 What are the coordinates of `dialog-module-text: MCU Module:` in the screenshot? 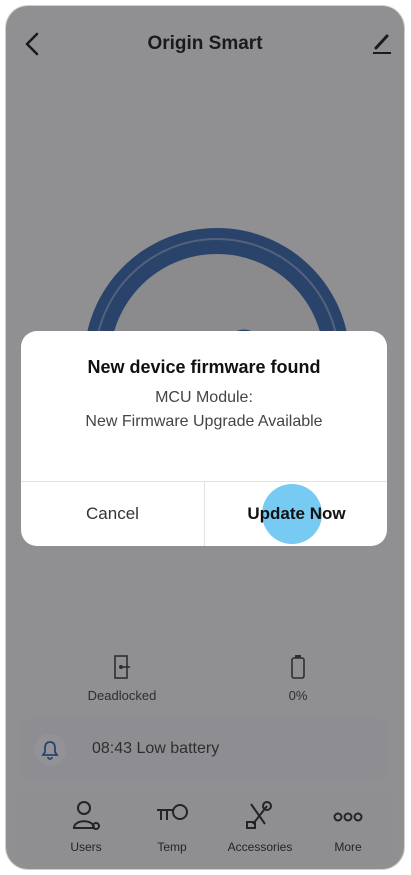 It's located at (204, 397).